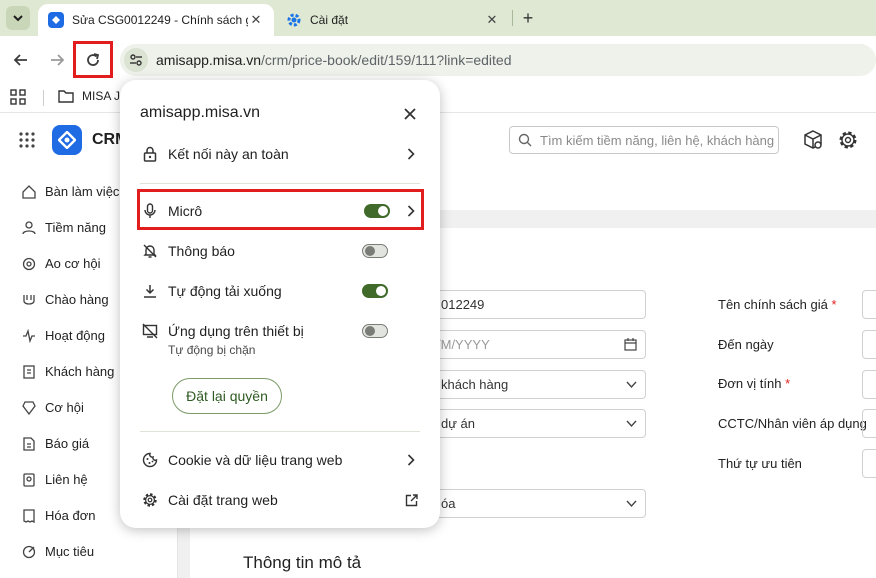 This screenshot has width=876, height=578. What do you see at coordinates (869, 344) in the screenshot?
I see `to-date-field` at bounding box center [869, 344].